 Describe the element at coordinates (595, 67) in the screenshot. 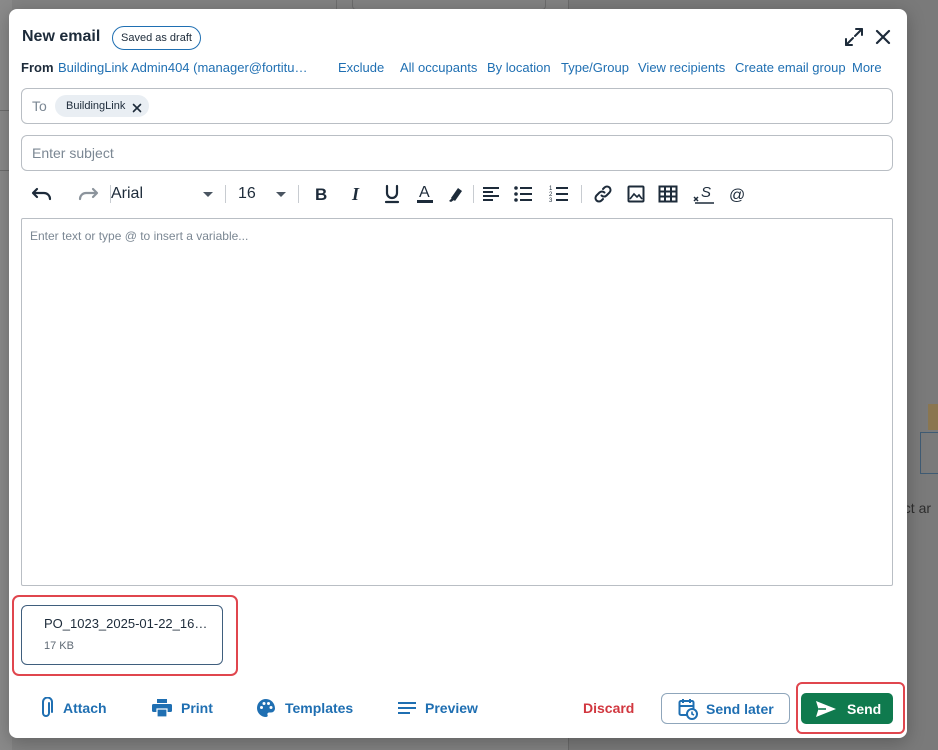

I see `type-group-link: Type/Group` at that location.